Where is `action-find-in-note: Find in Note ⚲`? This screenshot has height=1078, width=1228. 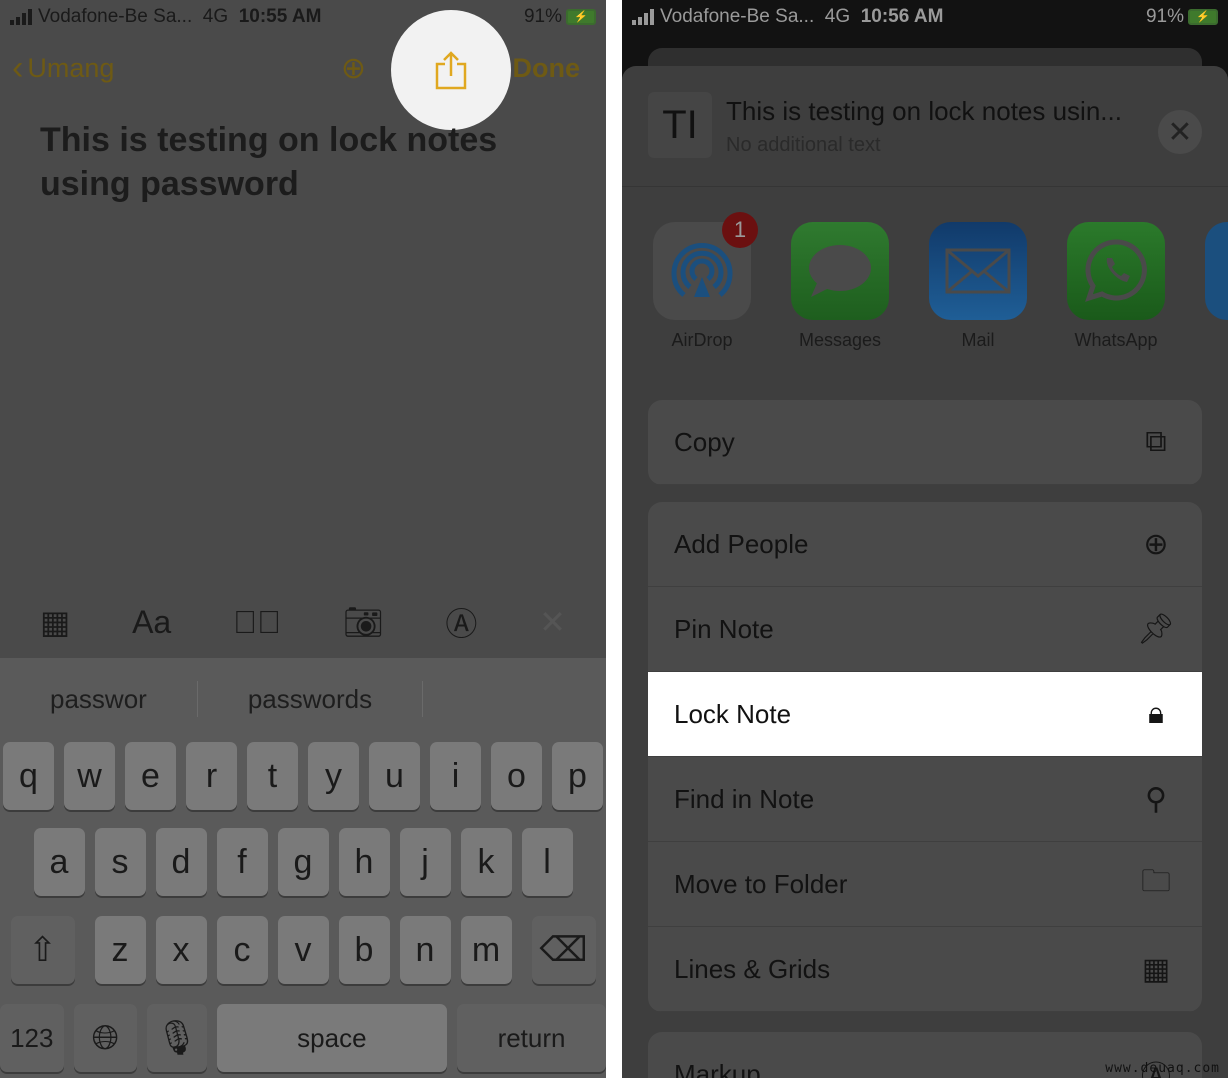 action-find-in-note: Find in Note ⚲ is located at coordinates (925, 799).